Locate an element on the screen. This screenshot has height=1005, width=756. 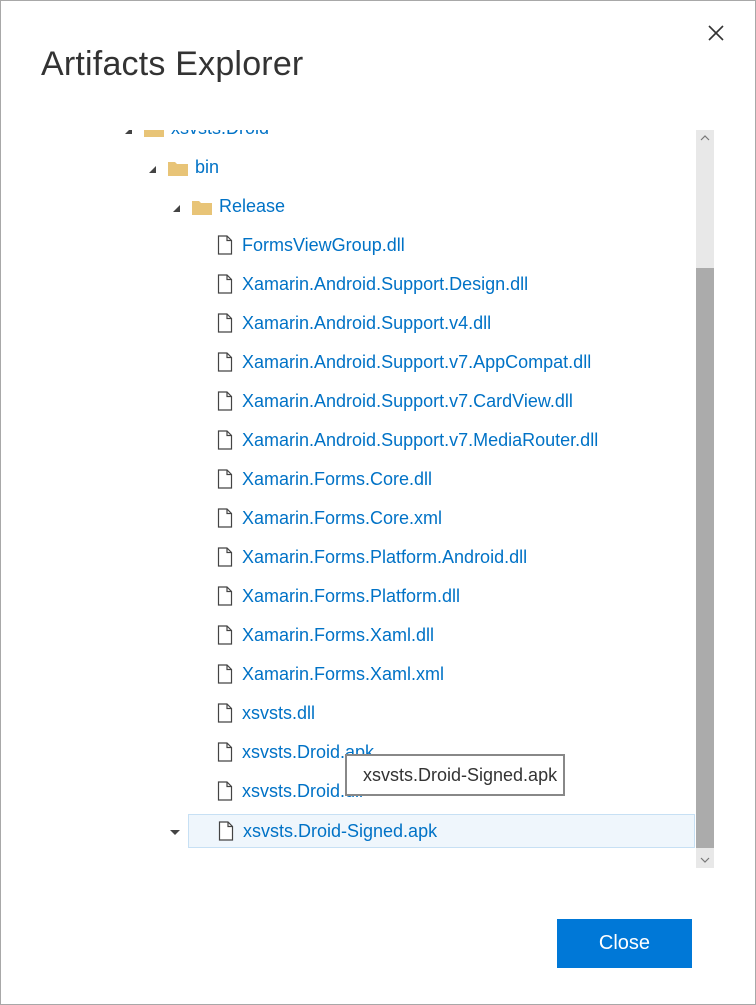
tree-file-row: Xamarin.Forms.Core.dll is located at coordinates (402, 480).